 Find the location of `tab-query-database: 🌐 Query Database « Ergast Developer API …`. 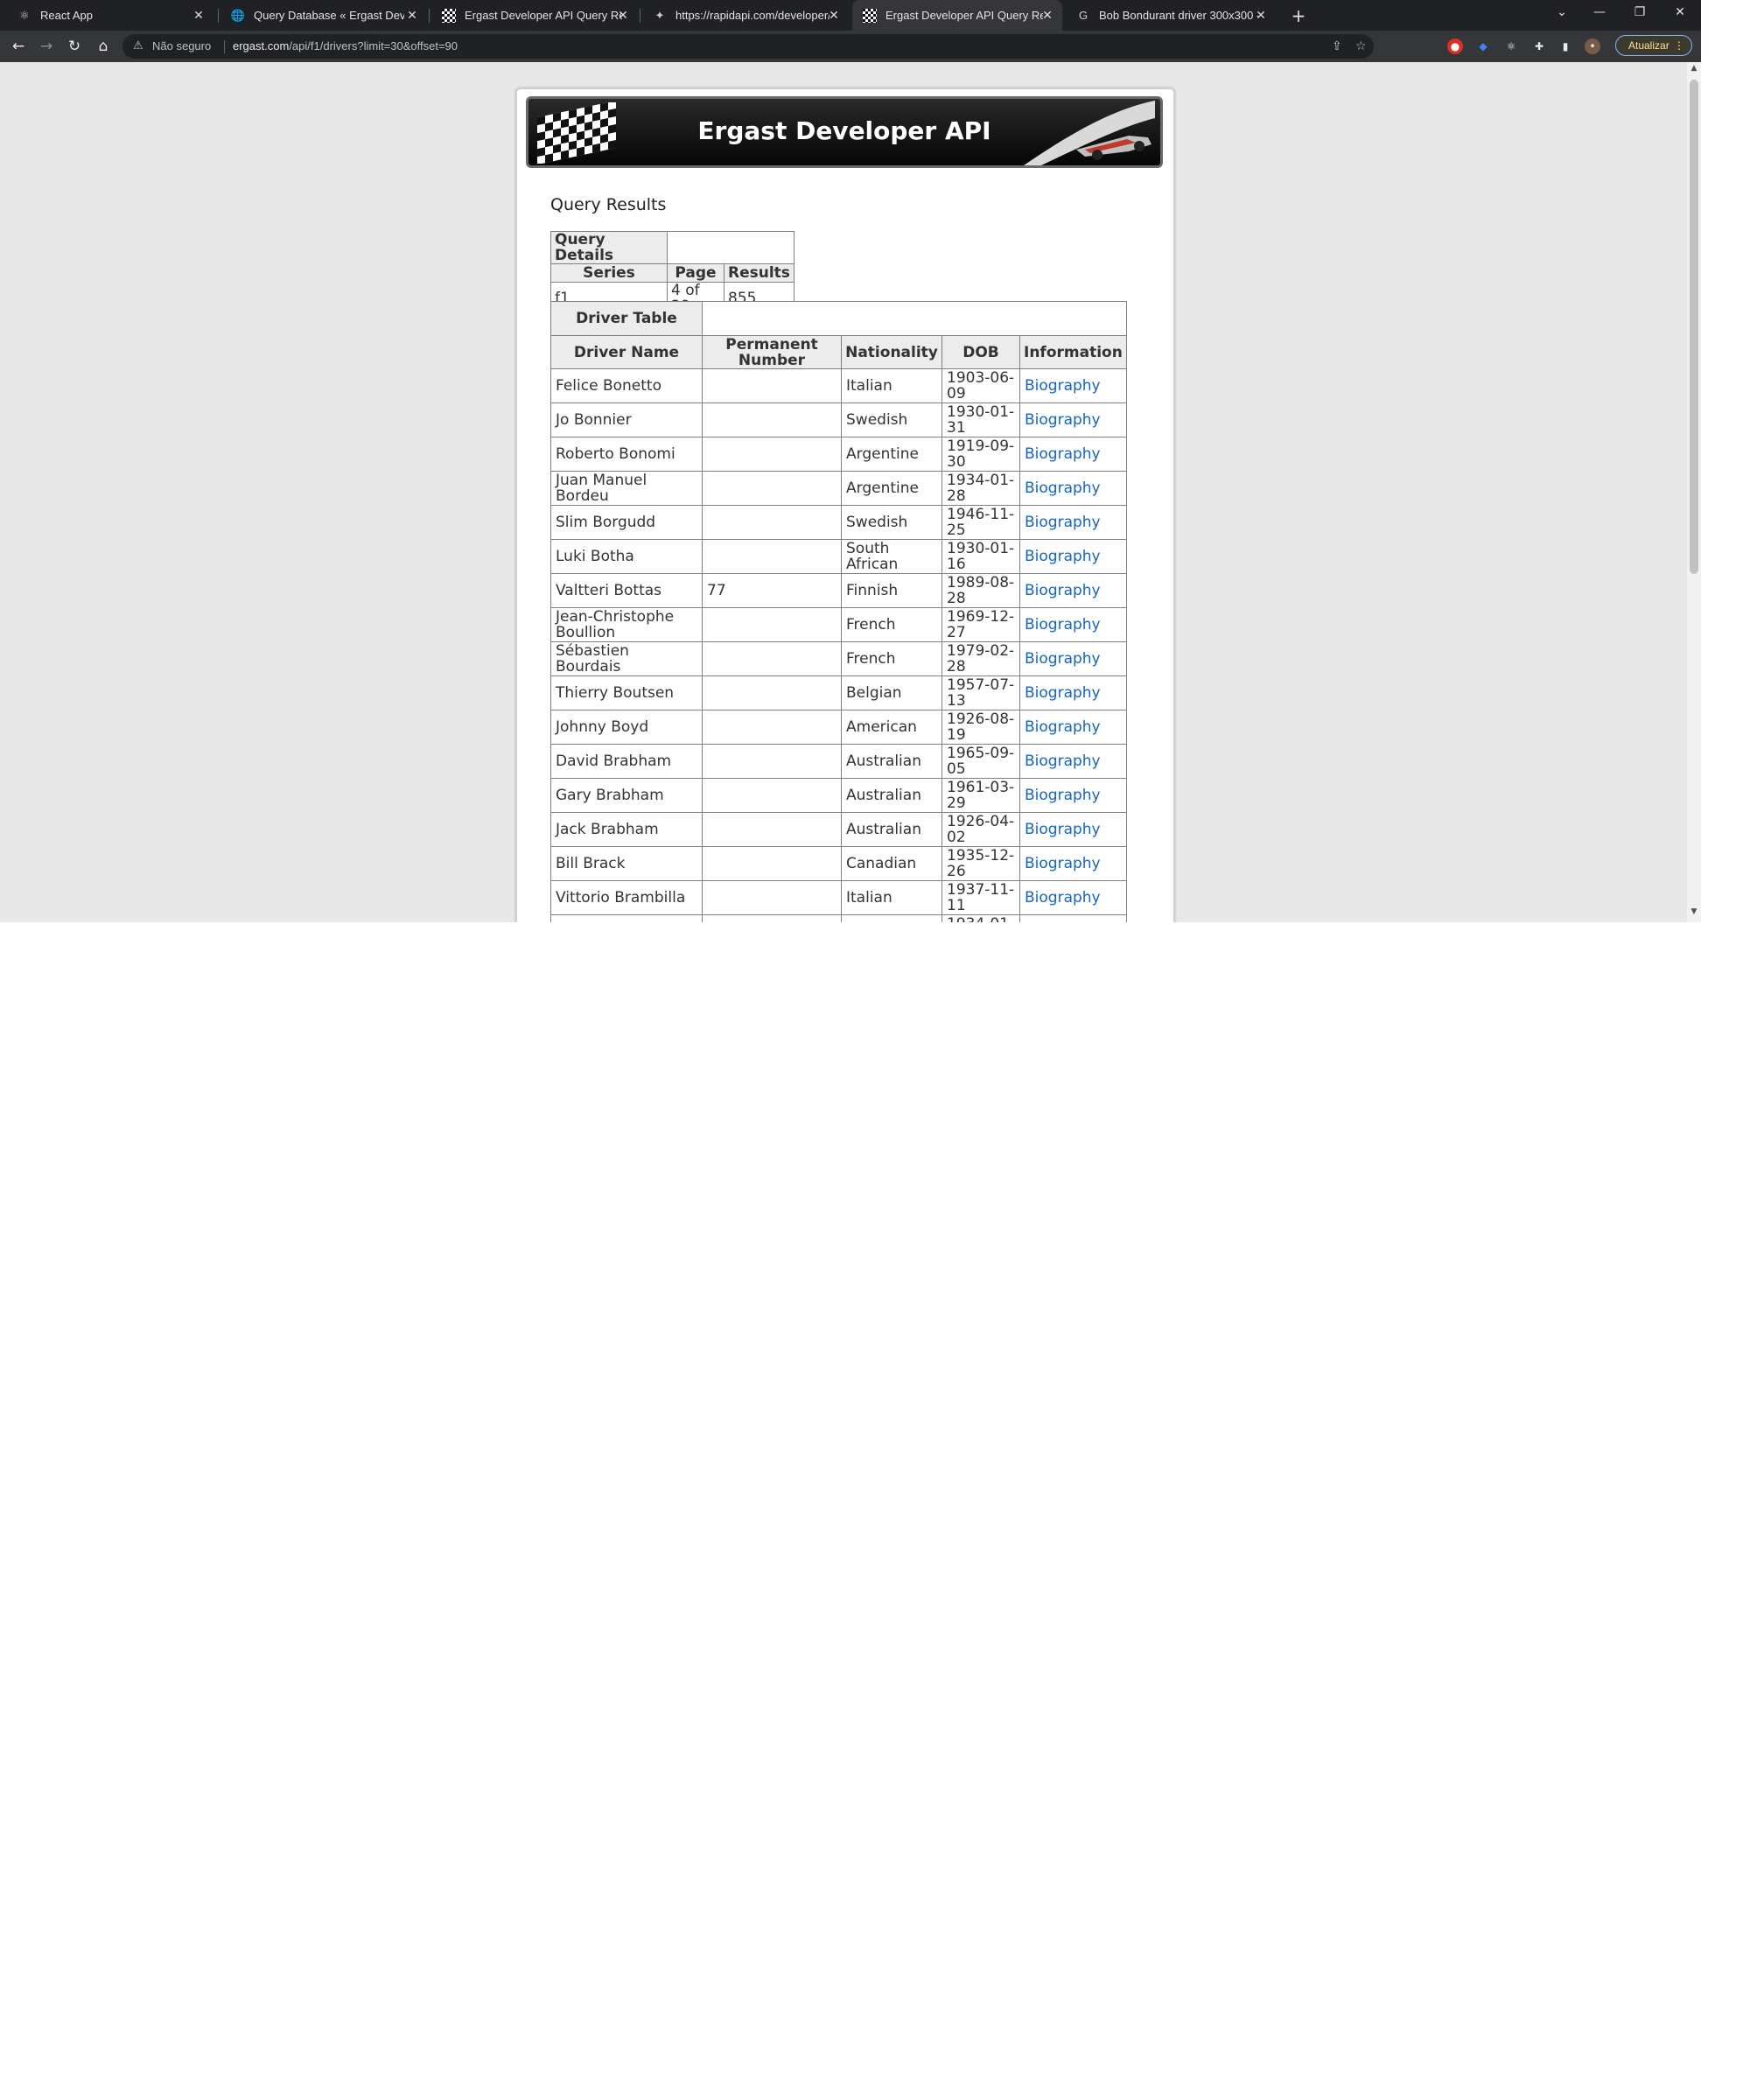

tab-query-database: 🌐 Query Database « Ergast Developer API … is located at coordinates (323, 15).